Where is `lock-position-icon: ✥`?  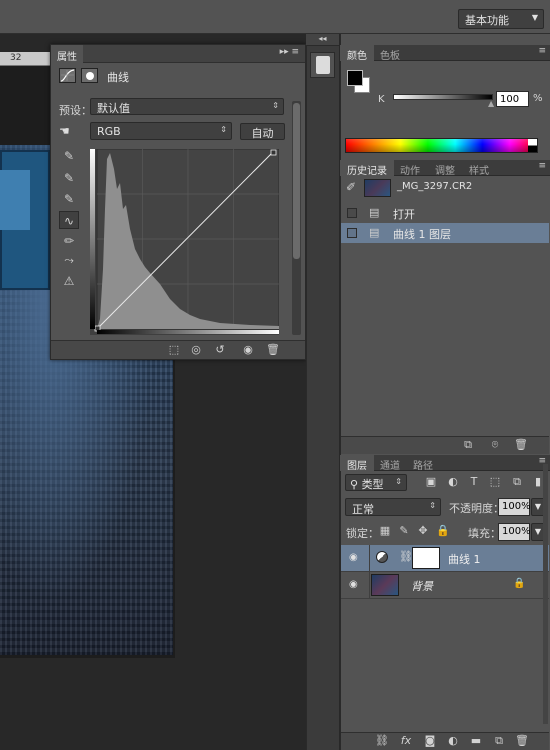 lock-position-icon: ✥ is located at coordinates (423, 531).